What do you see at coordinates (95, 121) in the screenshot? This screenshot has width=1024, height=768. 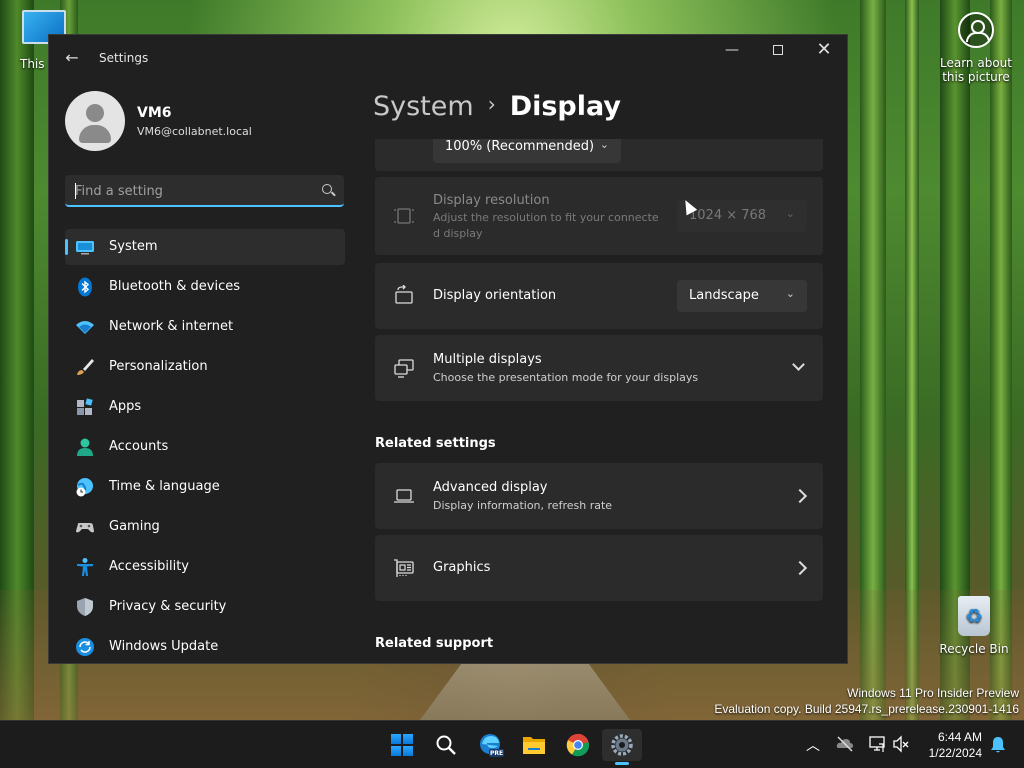 I see `avatar` at bounding box center [95, 121].